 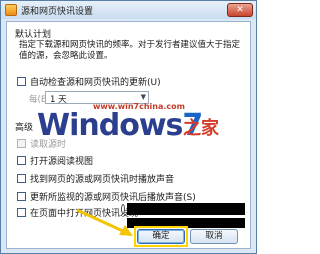 What do you see at coordinates (214, 236) in the screenshot?
I see `cancel-button: 取消` at bounding box center [214, 236].